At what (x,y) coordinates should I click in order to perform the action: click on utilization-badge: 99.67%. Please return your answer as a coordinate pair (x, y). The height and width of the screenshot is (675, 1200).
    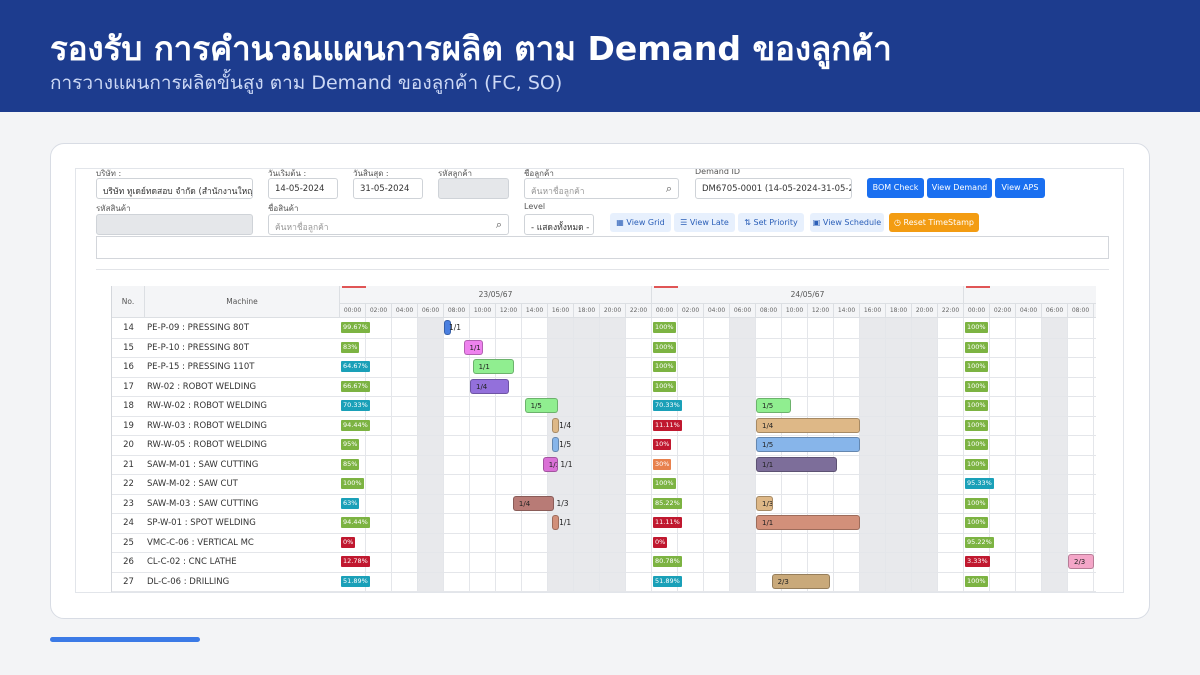
    Looking at the image, I should click on (355, 327).